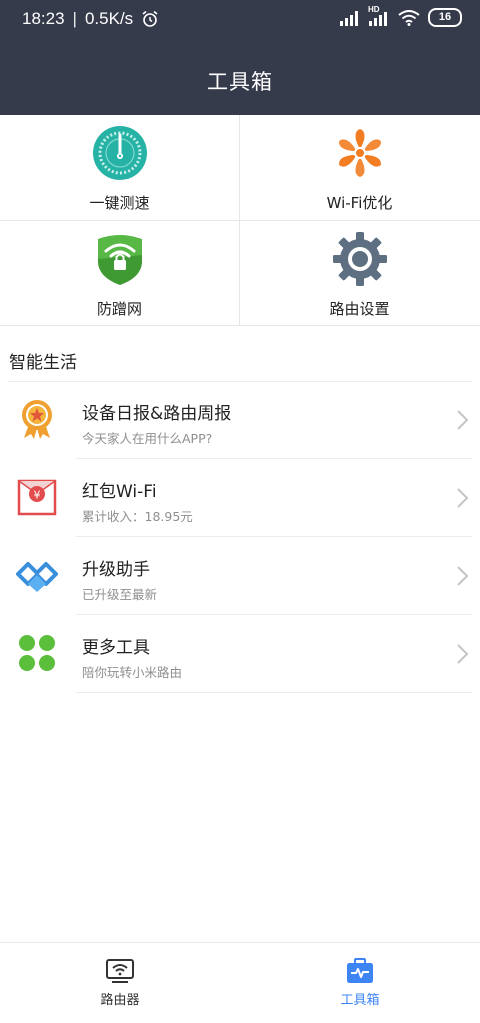  What do you see at coordinates (119, 309) in the screenshot?
I see `tool-label: 防蹭网` at bounding box center [119, 309].